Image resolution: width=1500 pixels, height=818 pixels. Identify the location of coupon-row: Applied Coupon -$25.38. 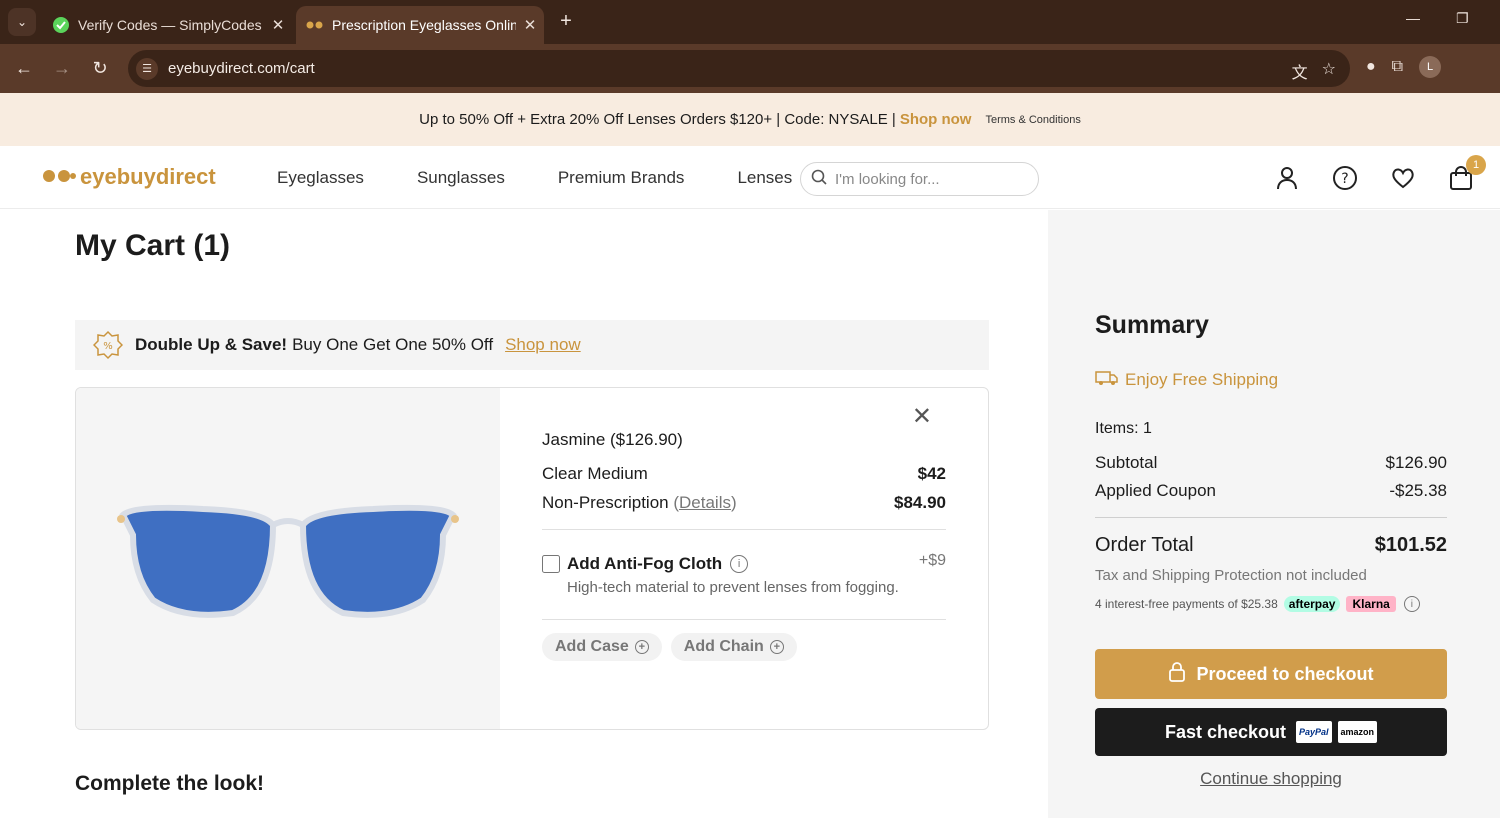
(1271, 491).